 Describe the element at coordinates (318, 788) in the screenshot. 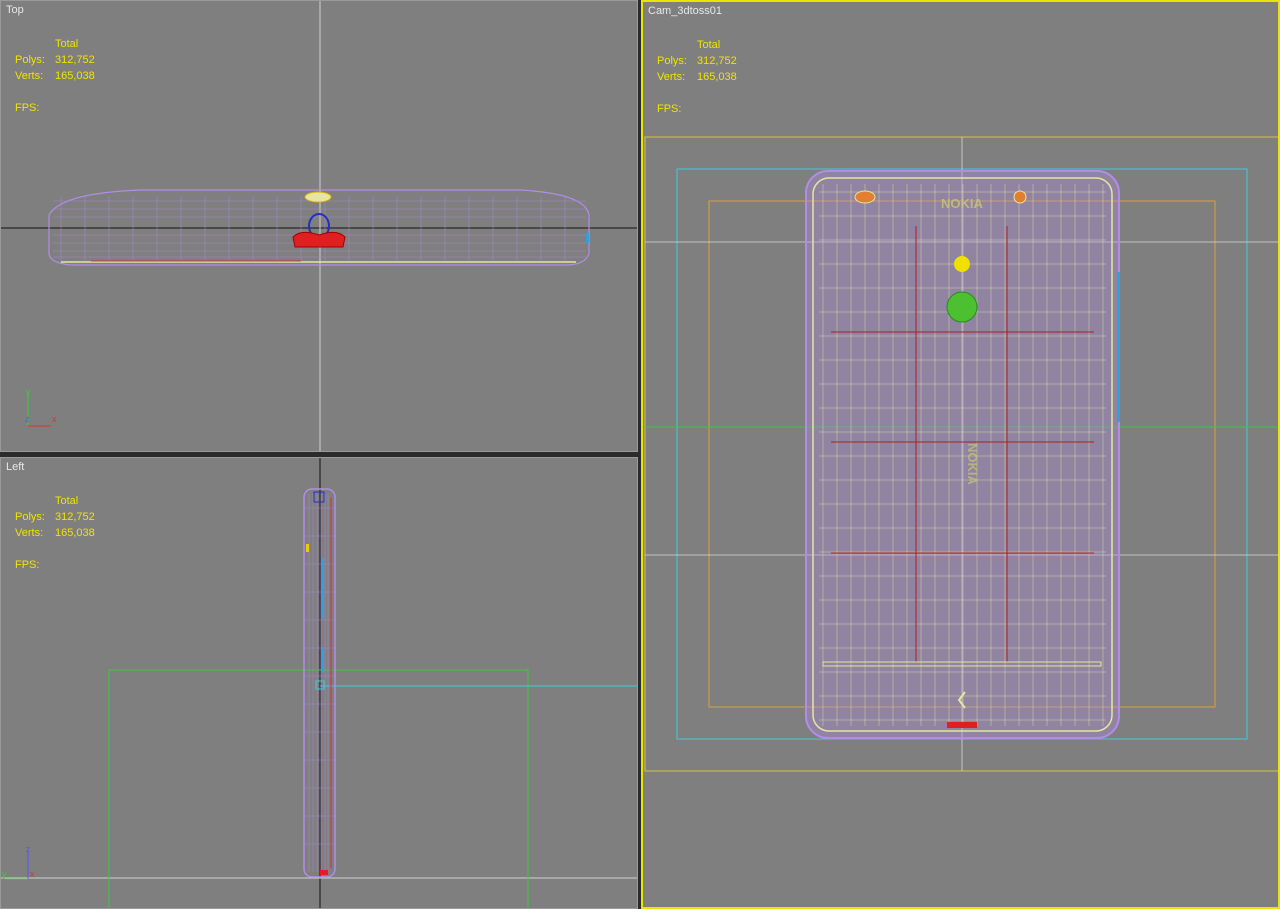

I see `camera-target-box` at that location.